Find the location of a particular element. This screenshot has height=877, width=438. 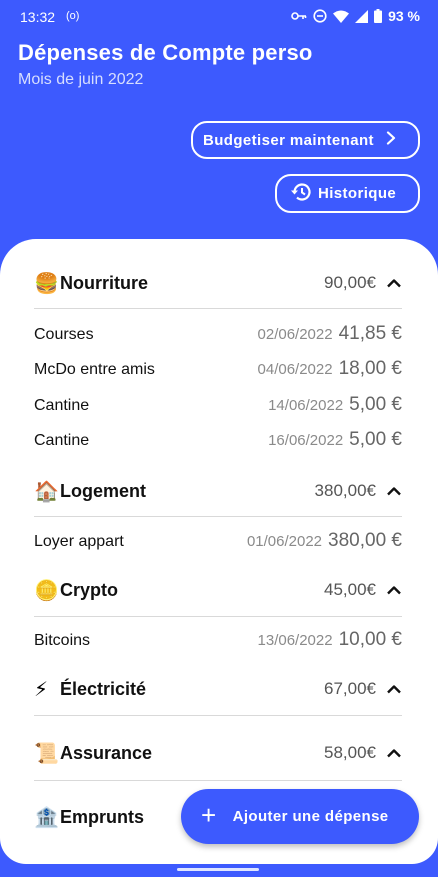

page-title: Dépenses de Compte perso is located at coordinates (165, 52).